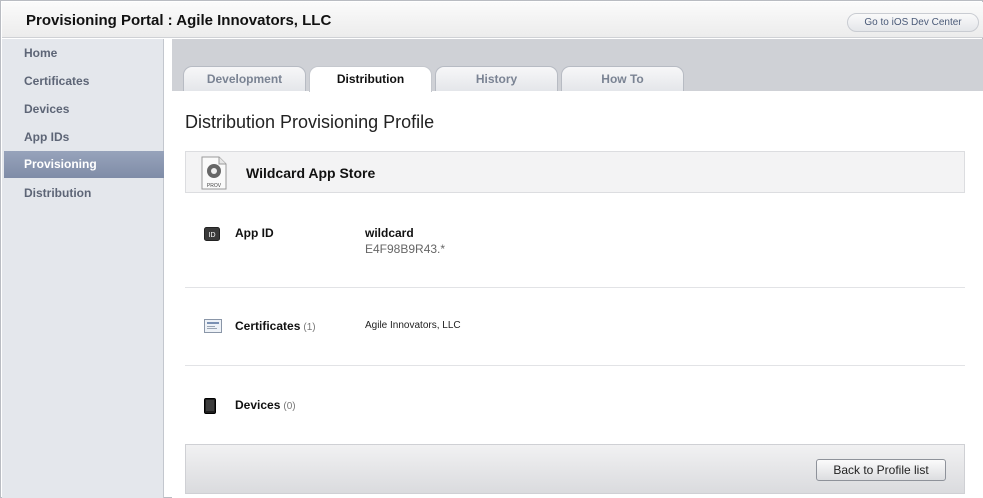 This screenshot has height=498, width=983. What do you see at coordinates (265, 405) in the screenshot?
I see `devices-label: Devices (0)` at bounding box center [265, 405].